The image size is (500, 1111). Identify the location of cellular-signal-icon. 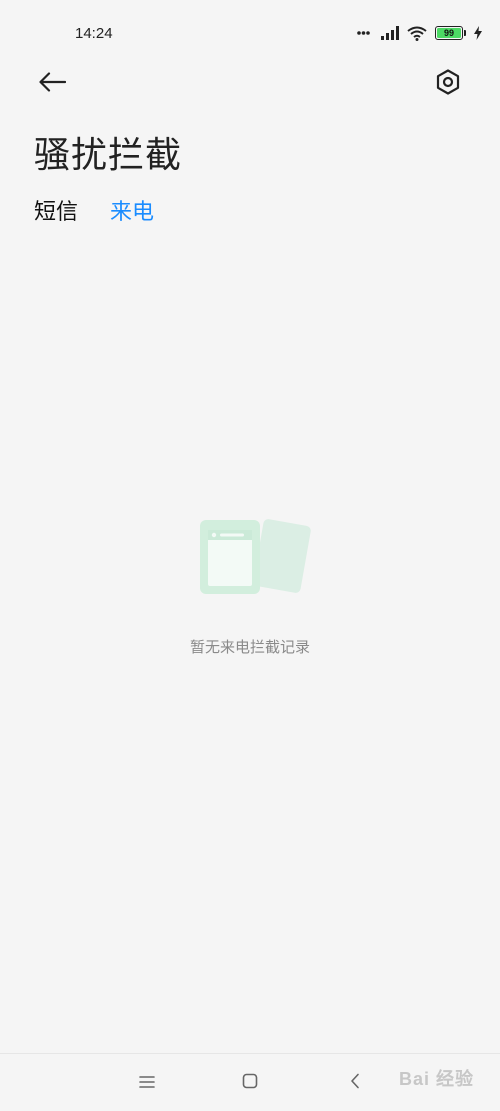
(390, 33).